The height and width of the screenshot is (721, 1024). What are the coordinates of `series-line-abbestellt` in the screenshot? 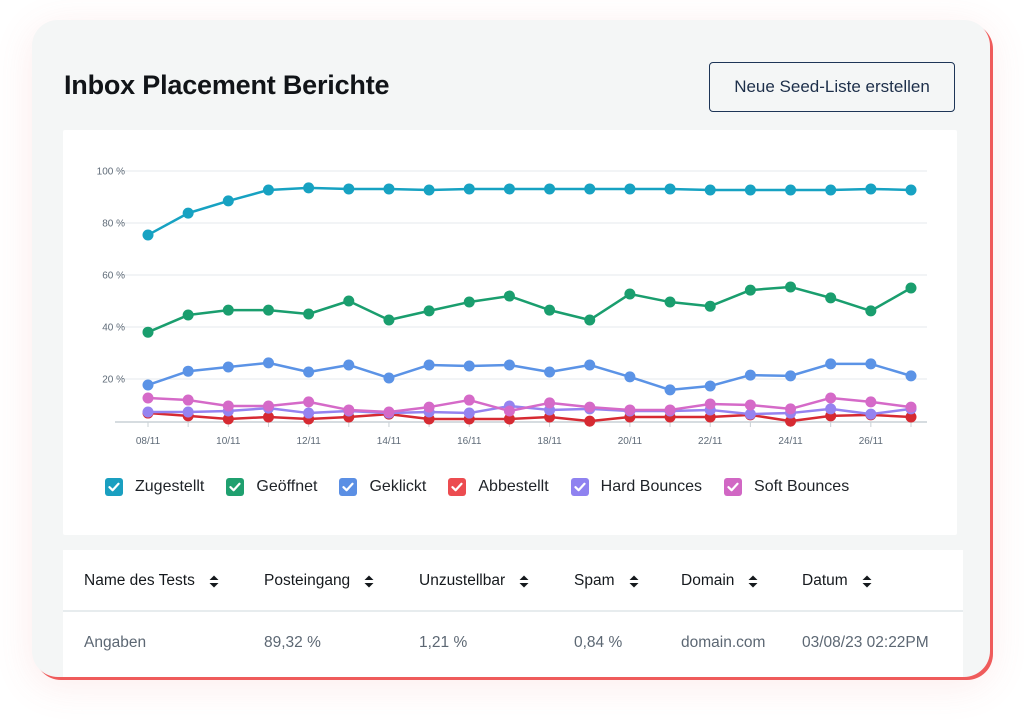 It's located at (529, 417).